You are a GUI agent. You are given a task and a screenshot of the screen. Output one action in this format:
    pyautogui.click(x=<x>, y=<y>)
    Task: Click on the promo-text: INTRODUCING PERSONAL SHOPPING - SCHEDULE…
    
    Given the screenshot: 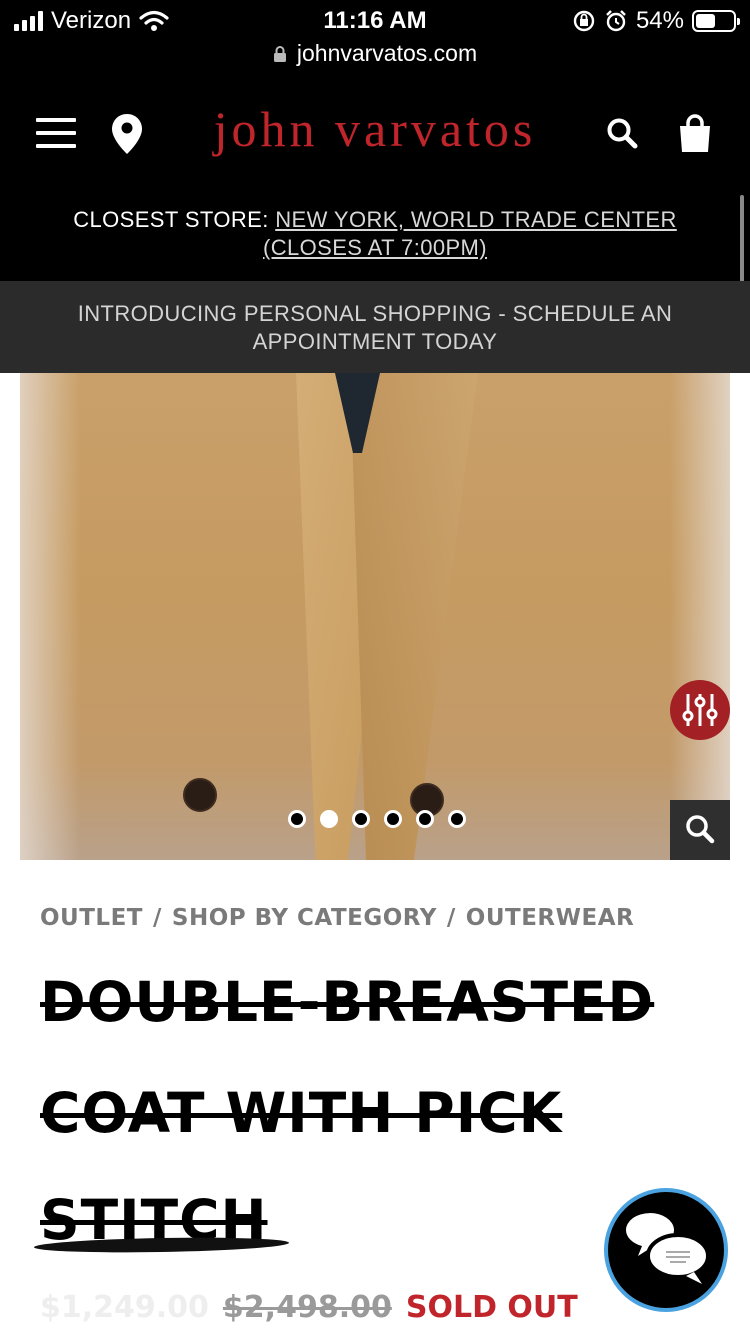 What is the action you would take?
    pyautogui.click(x=375, y=327)
    